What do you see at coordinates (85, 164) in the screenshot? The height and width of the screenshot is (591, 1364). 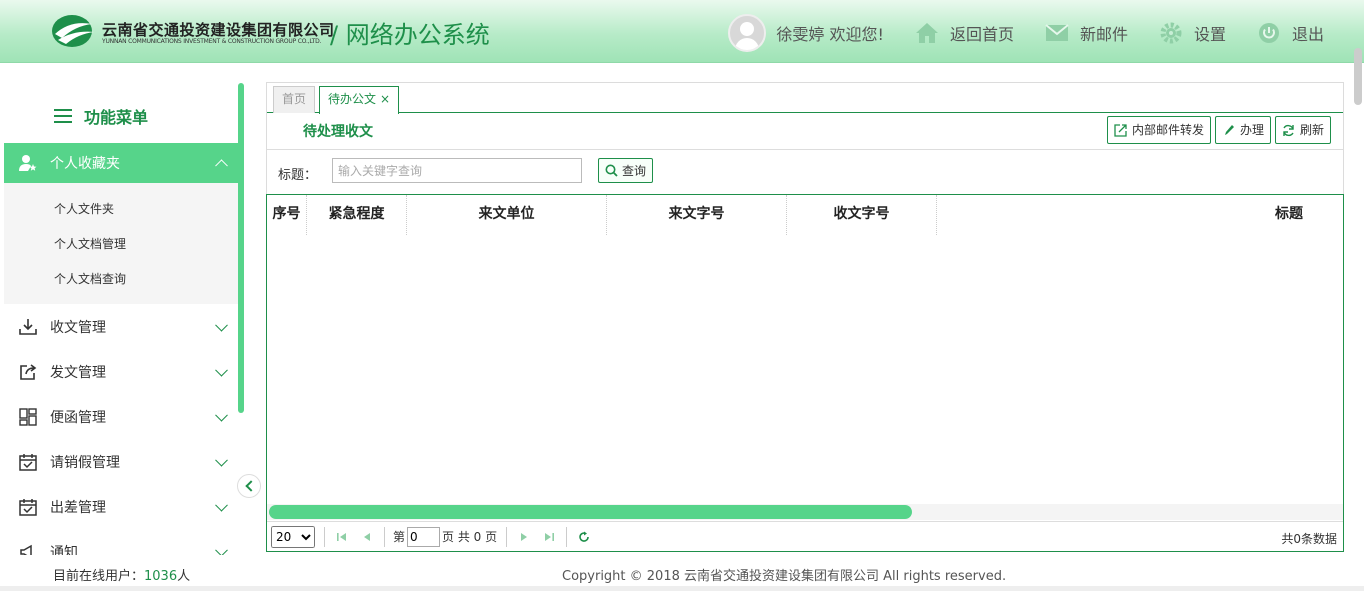 I see `sidebar-item-label: 个人收藏夹` at bounding box center [85, 164].